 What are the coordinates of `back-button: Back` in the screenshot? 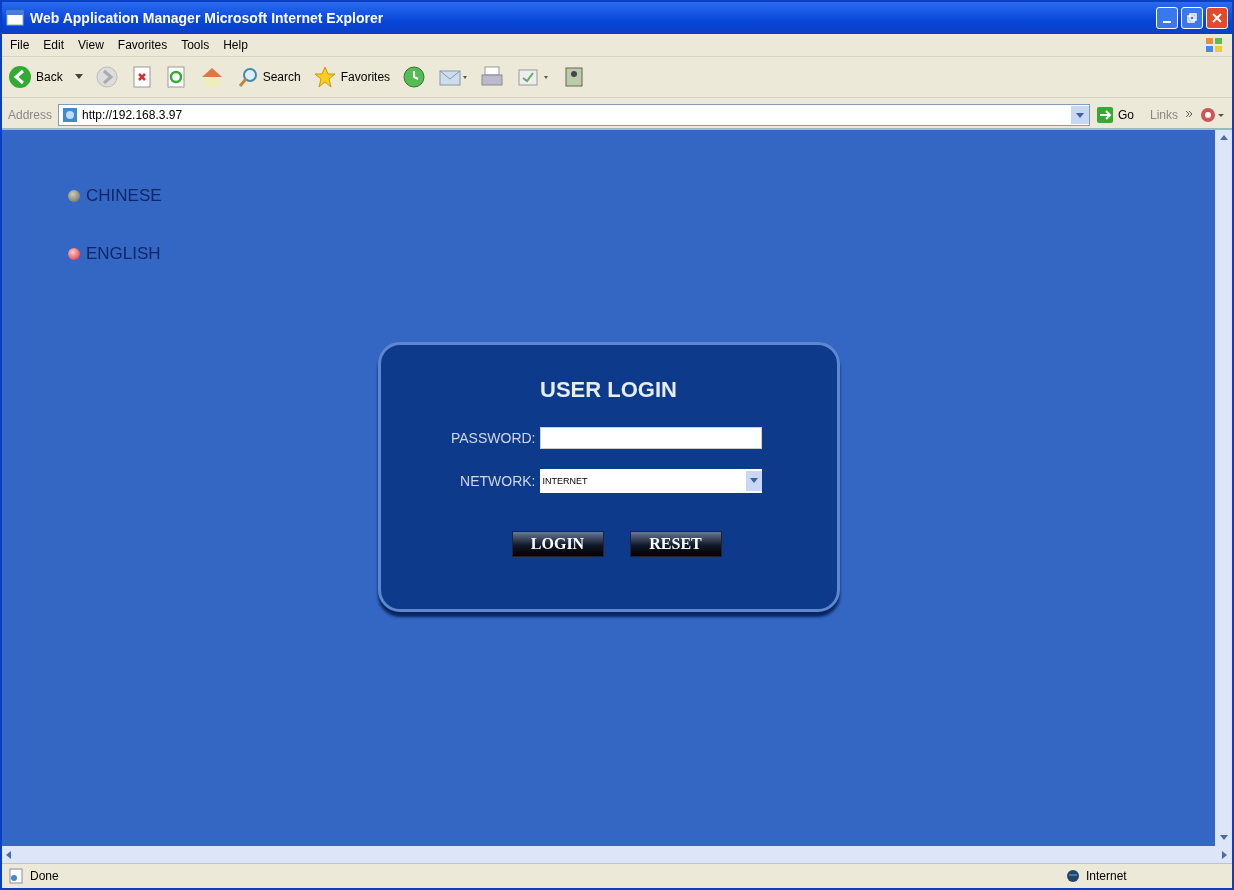 It's located at (35, 77).